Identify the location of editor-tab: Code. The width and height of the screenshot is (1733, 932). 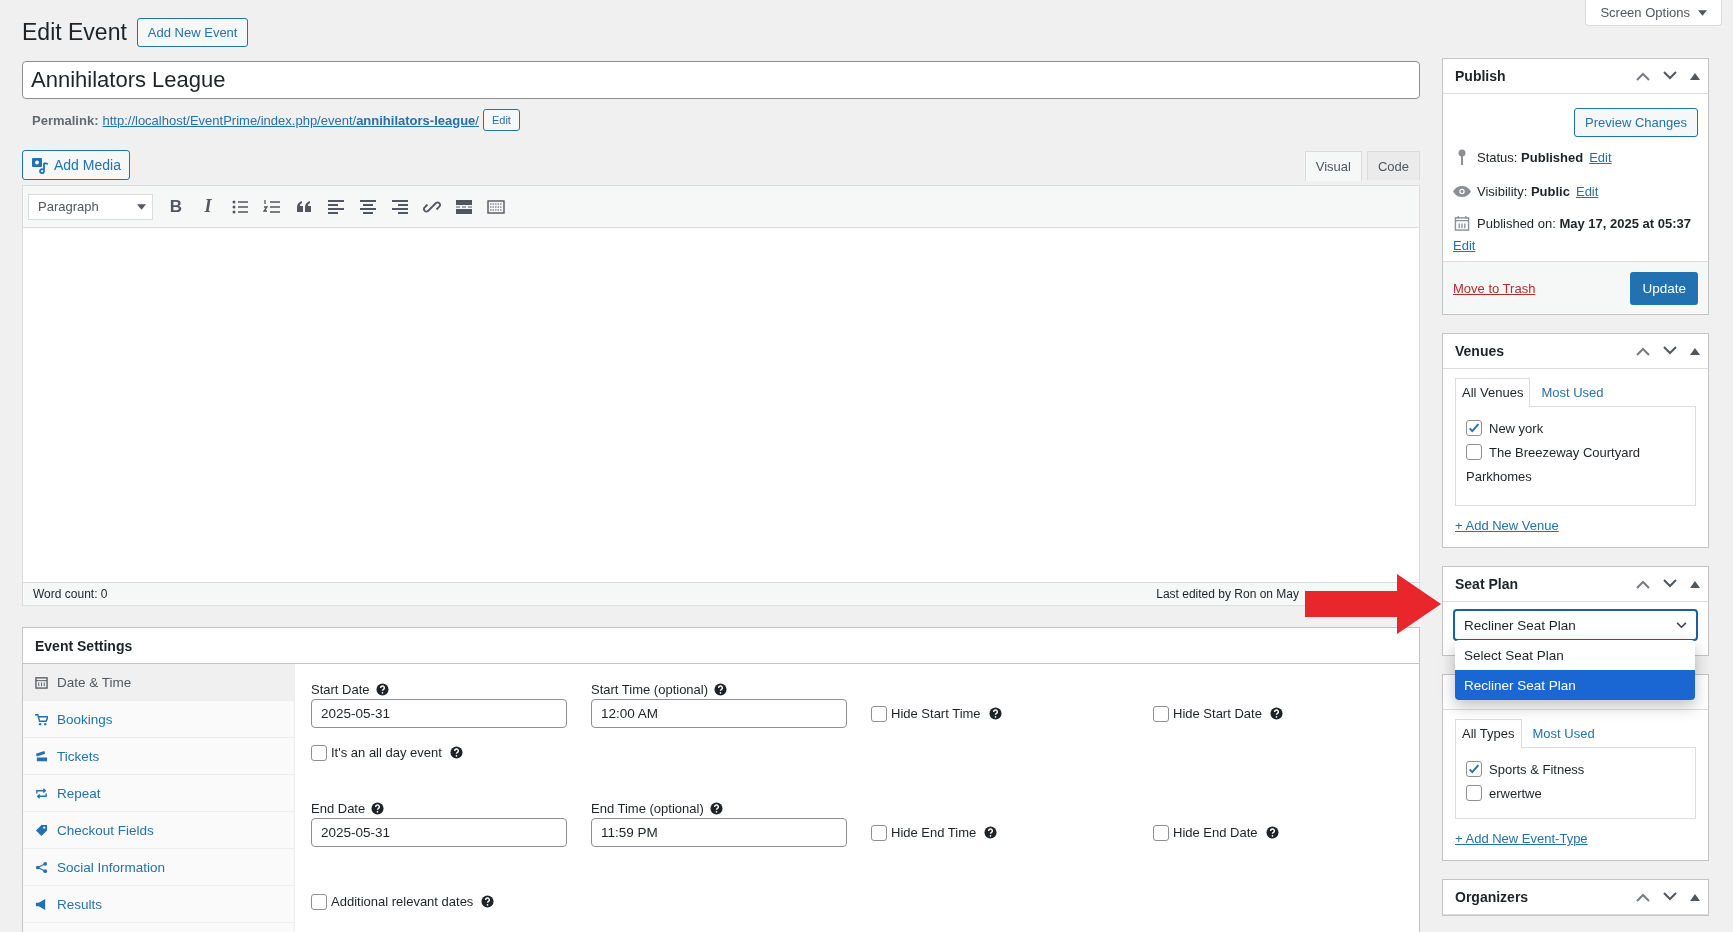
(1393, 165).